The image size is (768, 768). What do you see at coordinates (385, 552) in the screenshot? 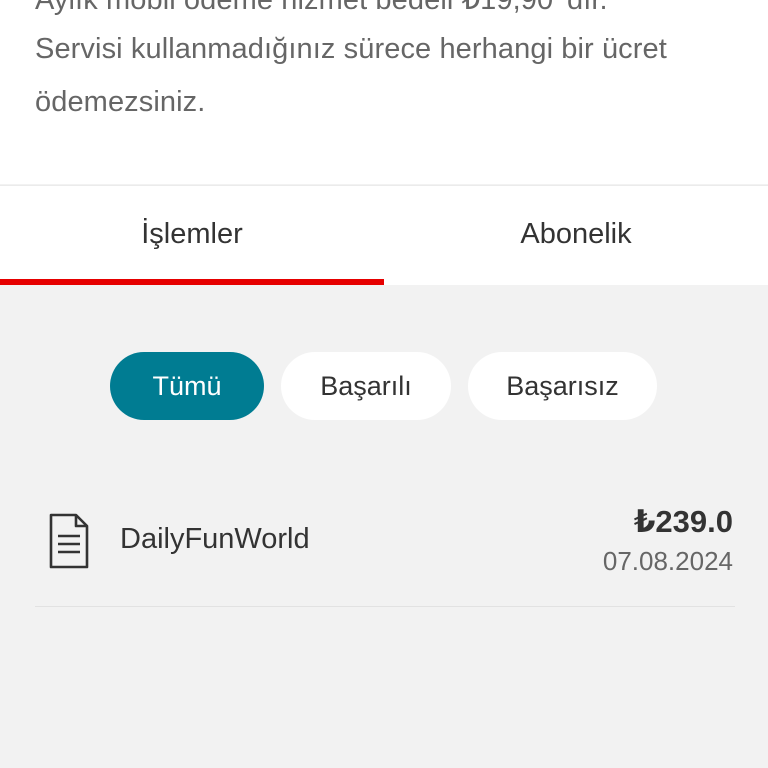
I see `transaction-row: DailyFunWorld ₺239.0 07.08.2024` at bounding box center [385, 552].